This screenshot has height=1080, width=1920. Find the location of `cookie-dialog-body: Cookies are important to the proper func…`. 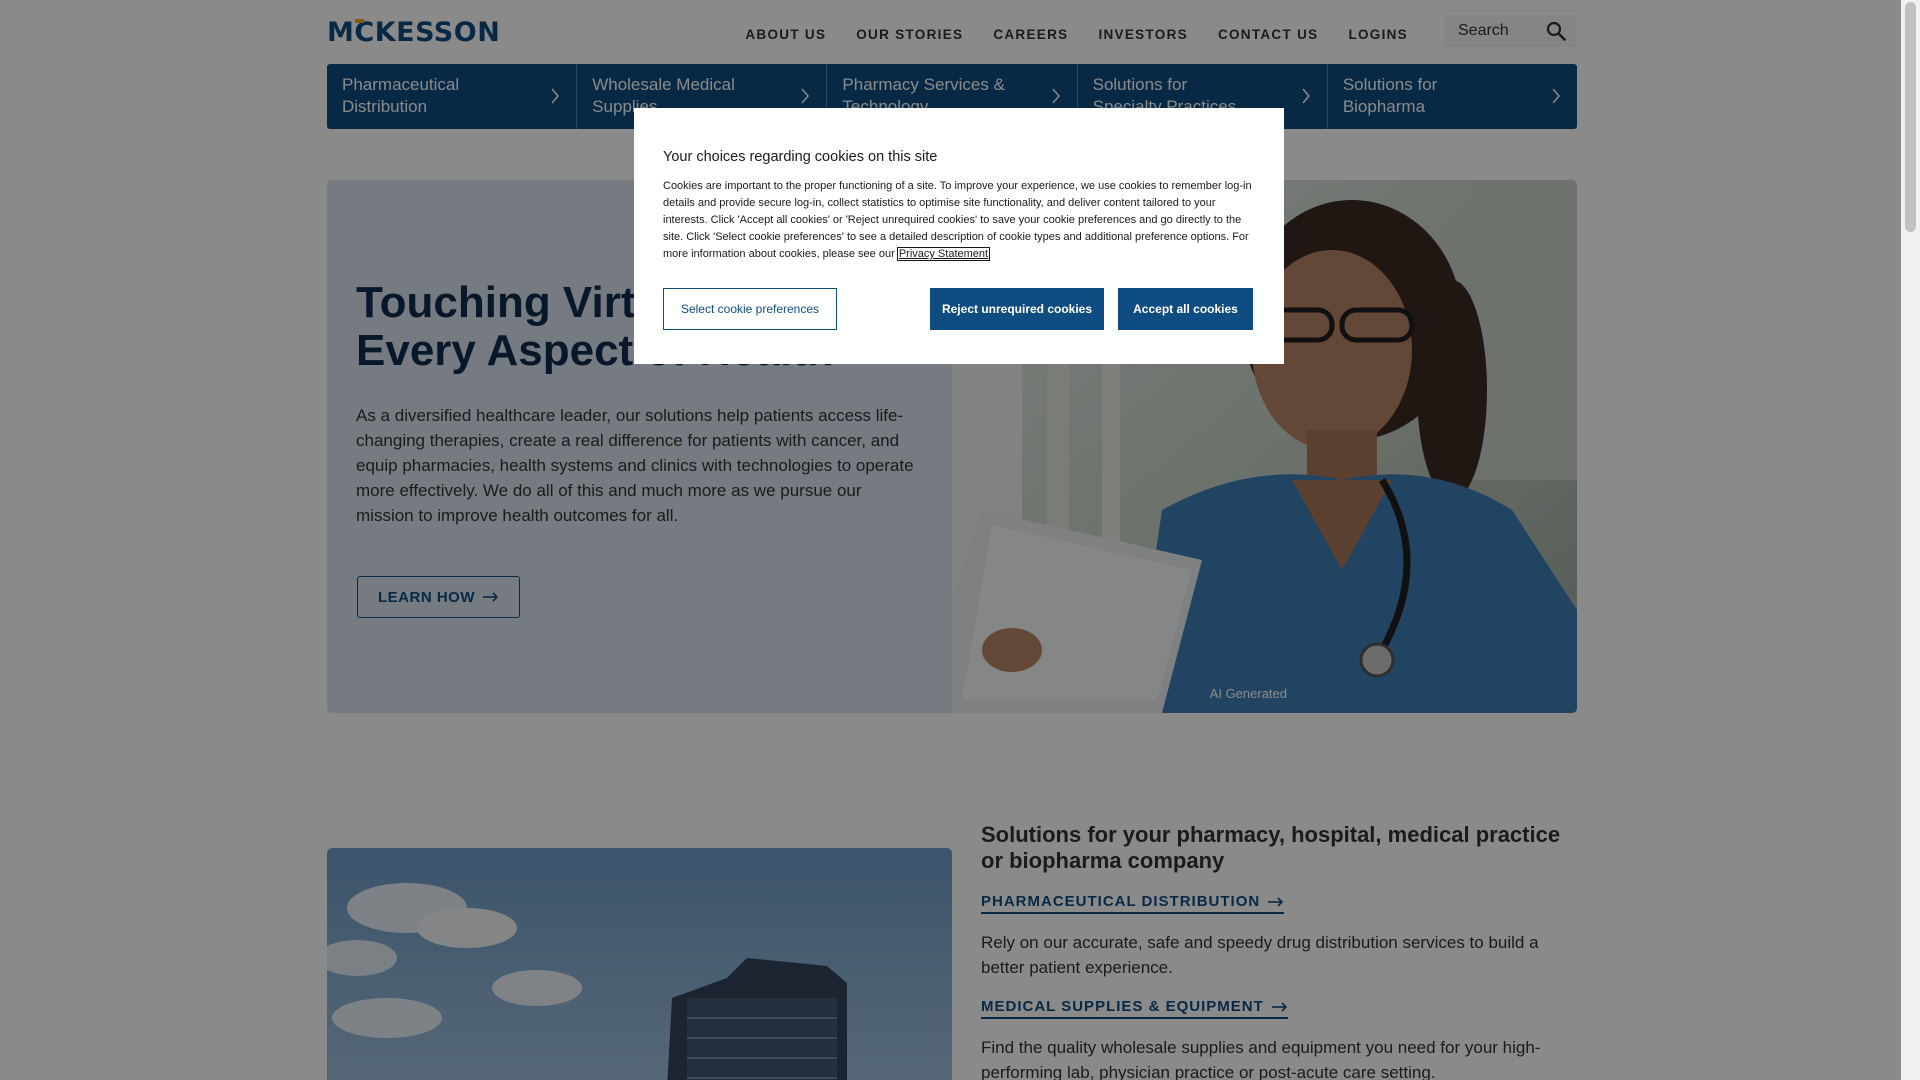

cookie-dialog-body: Cookies are important to the proper func… is located at coordinates (958, 220).